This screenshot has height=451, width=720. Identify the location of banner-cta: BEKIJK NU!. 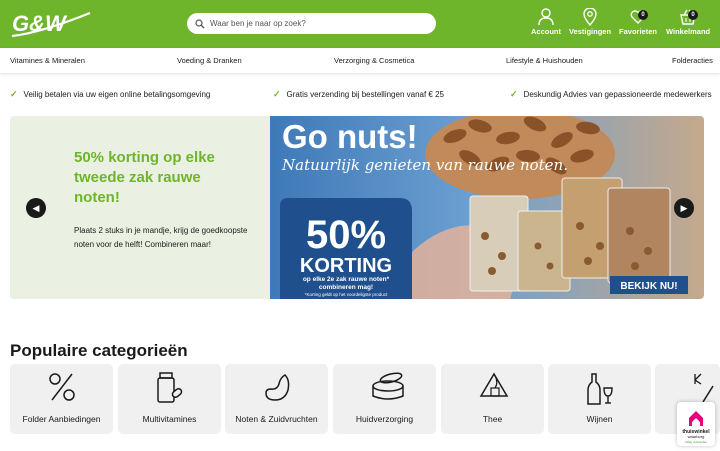
(648, 286).